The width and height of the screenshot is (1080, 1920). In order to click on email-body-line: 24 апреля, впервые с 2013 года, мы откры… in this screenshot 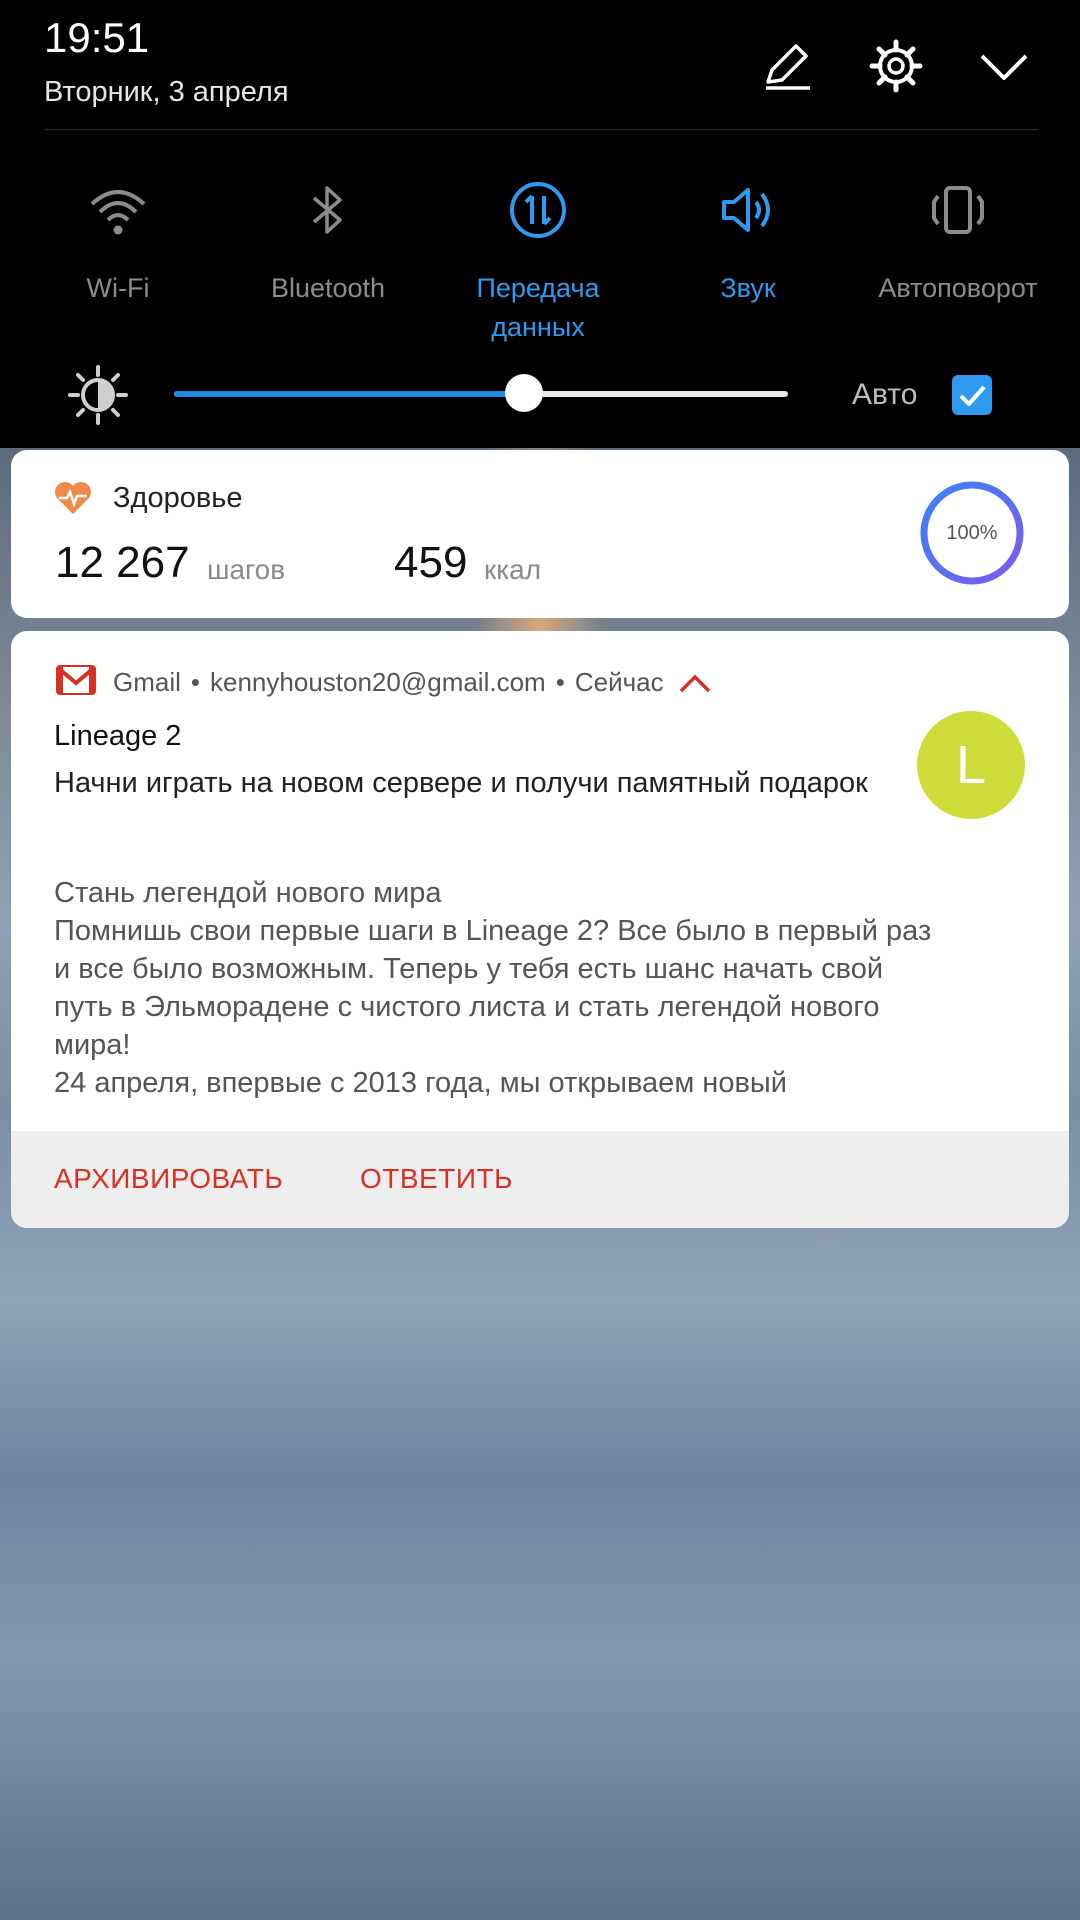, I will do `click(420, 1083)`.